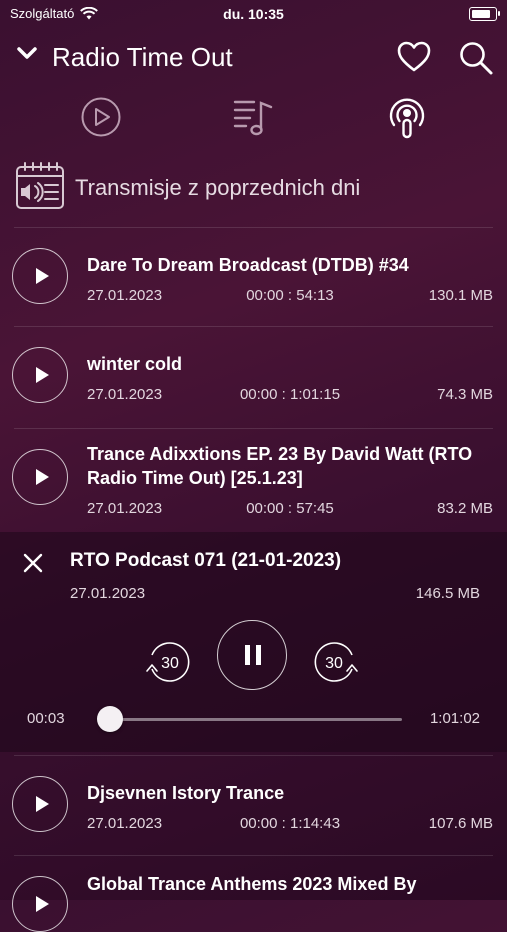 This screenshot has width=507, height=932. What do you see at coordinates (407, 118) in the screenshot?
I see `podcast-icon` at bounding box center [407, 118].